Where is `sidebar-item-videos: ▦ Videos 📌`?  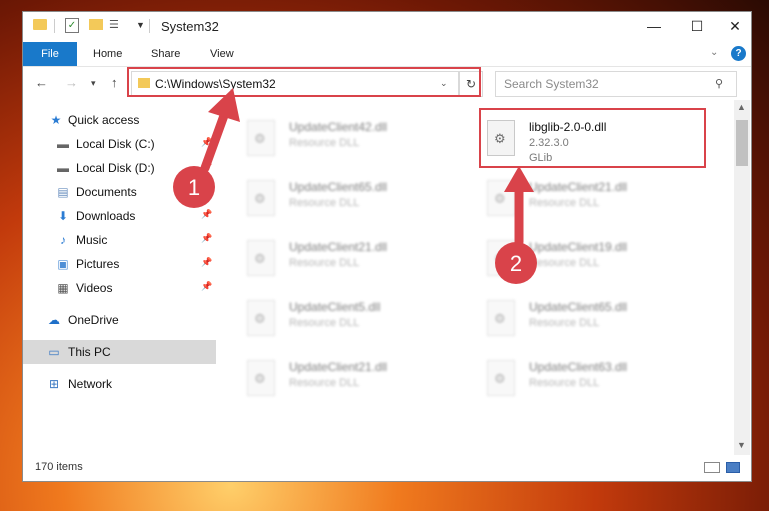
sidebar-item-videos: ▦ Videos 📌 is located at coordinates (119, 288).